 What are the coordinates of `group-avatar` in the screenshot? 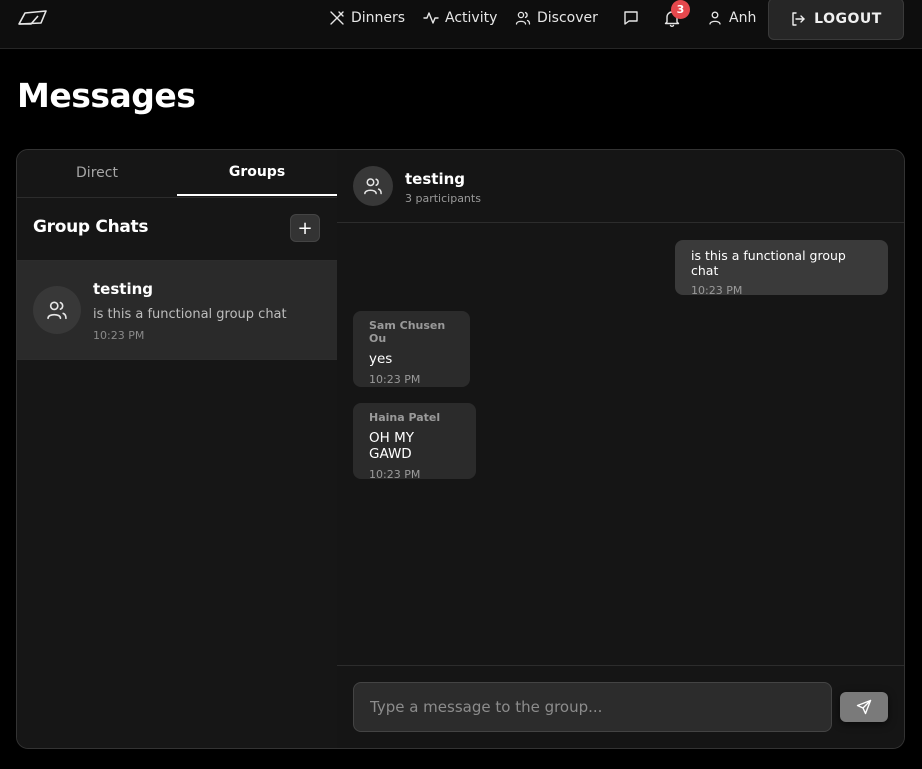 It's located at (57, 310).